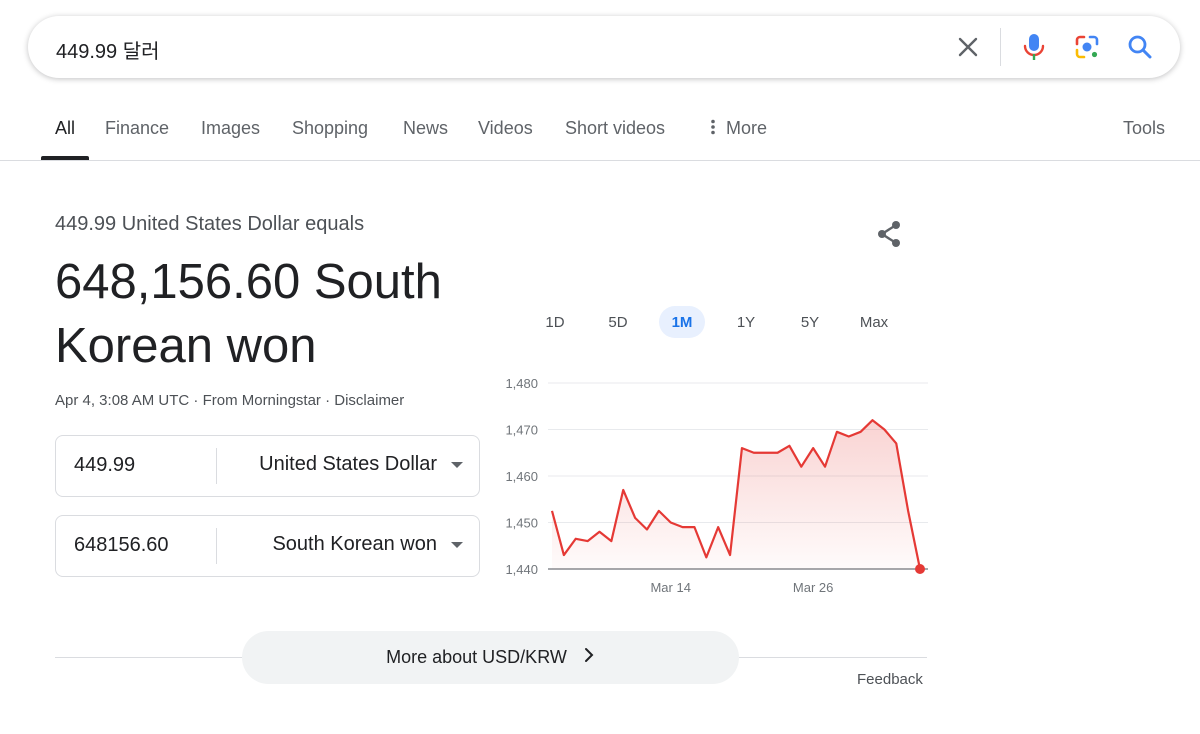  I want to click on source: From Morningstar, so click(261, 400).